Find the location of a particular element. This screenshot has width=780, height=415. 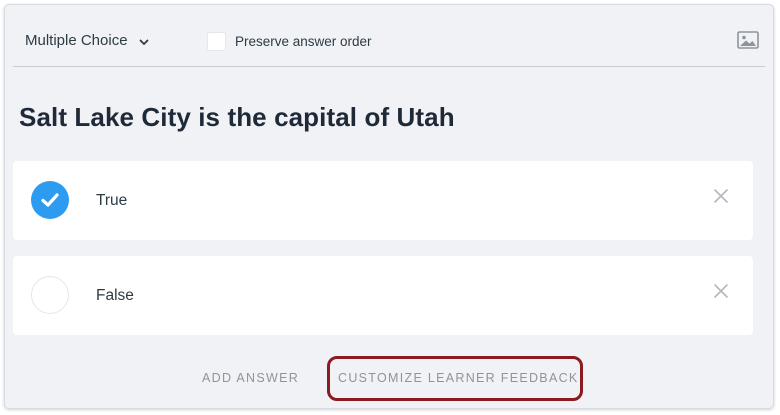

question-type-label: Multiple Choice is located at coordinates (76, 40).